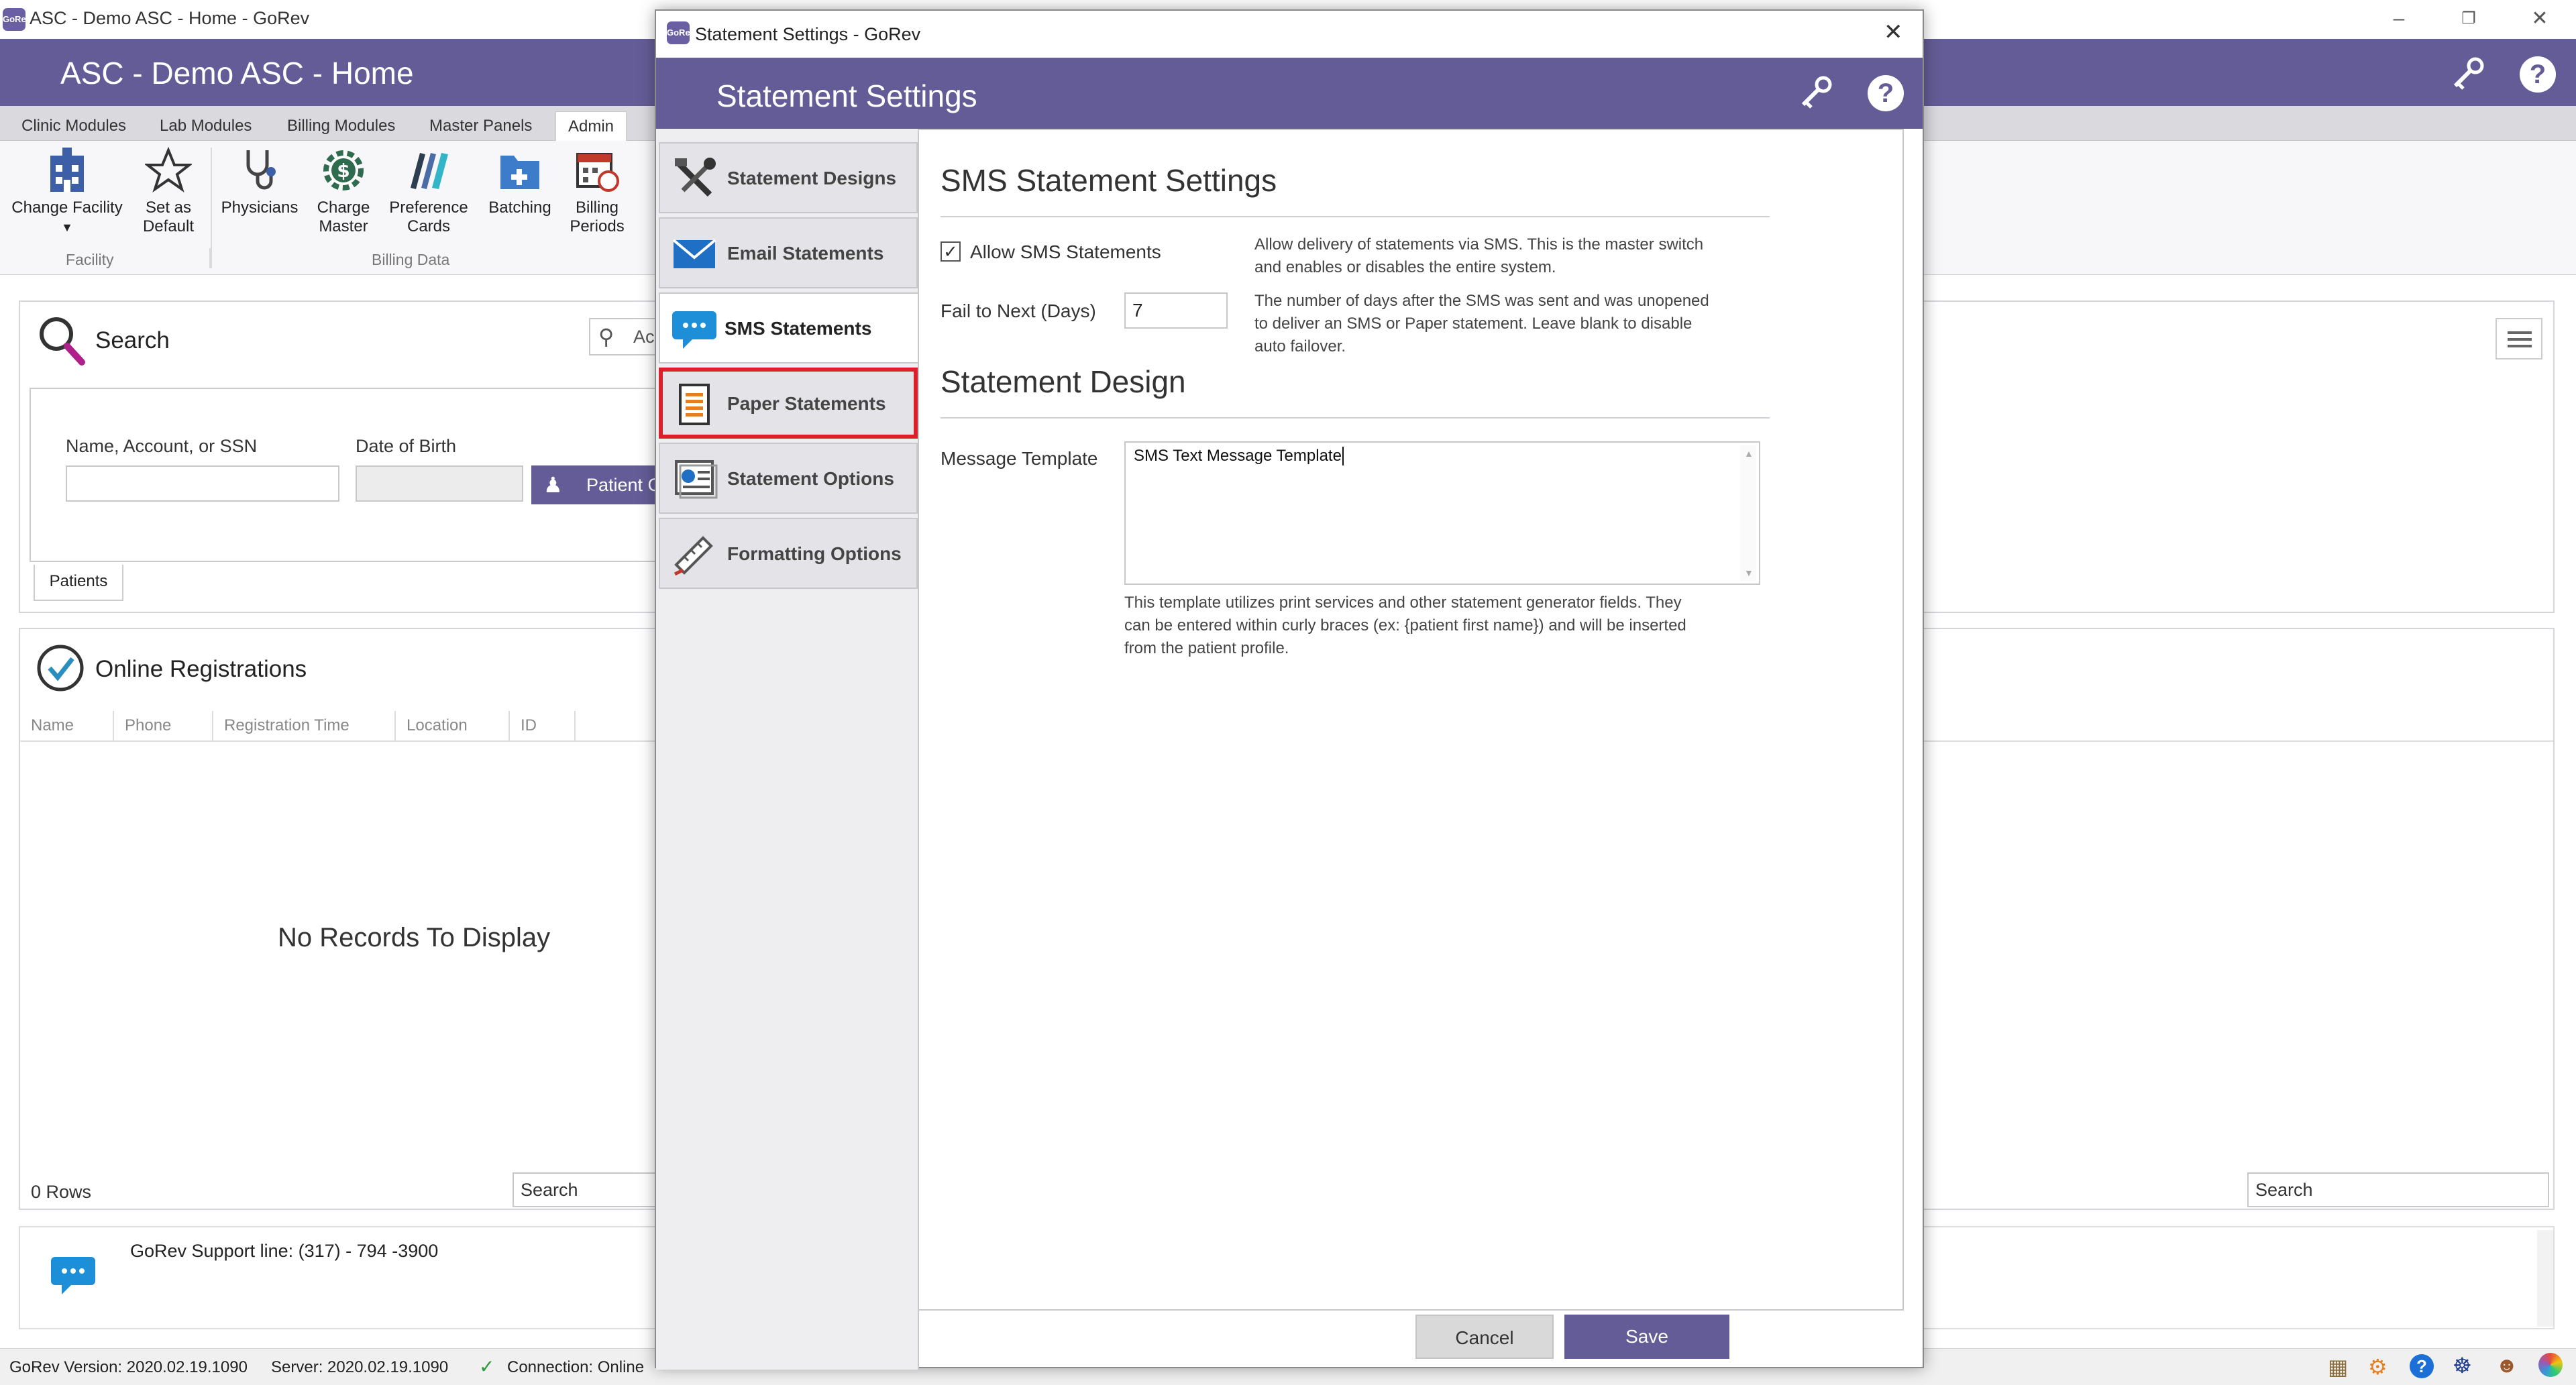  What do you see at coordinates (623, 485) in the screenshot?
I see `patient-button-label: Patient C` at bounding box center [623, 485].